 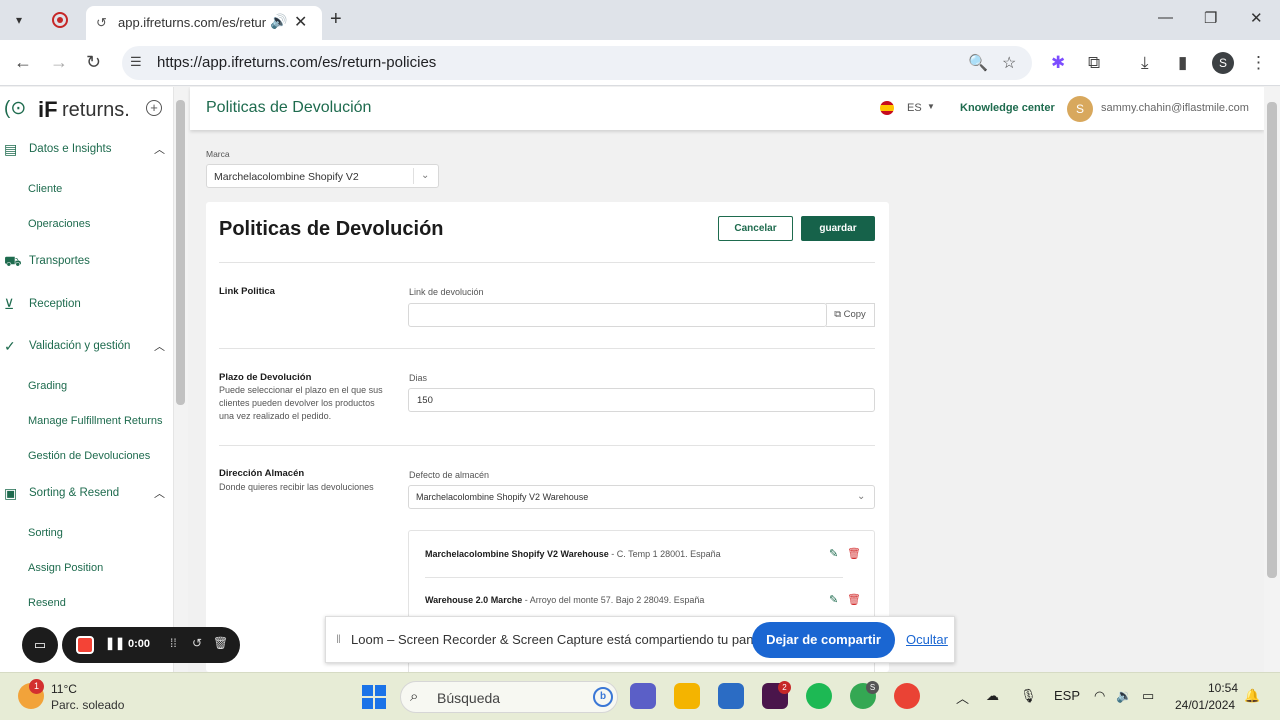 I want to click on clock-date: 24/01/2024, so click(x=1205, y=705).